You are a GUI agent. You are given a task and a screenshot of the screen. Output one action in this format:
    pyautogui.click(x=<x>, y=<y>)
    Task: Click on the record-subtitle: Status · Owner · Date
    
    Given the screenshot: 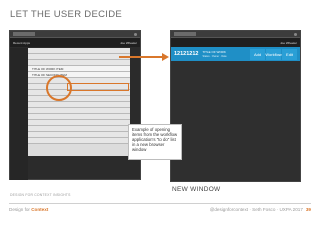 What is the action you would take?
    pyautogui.click(x=214, y=56)
    